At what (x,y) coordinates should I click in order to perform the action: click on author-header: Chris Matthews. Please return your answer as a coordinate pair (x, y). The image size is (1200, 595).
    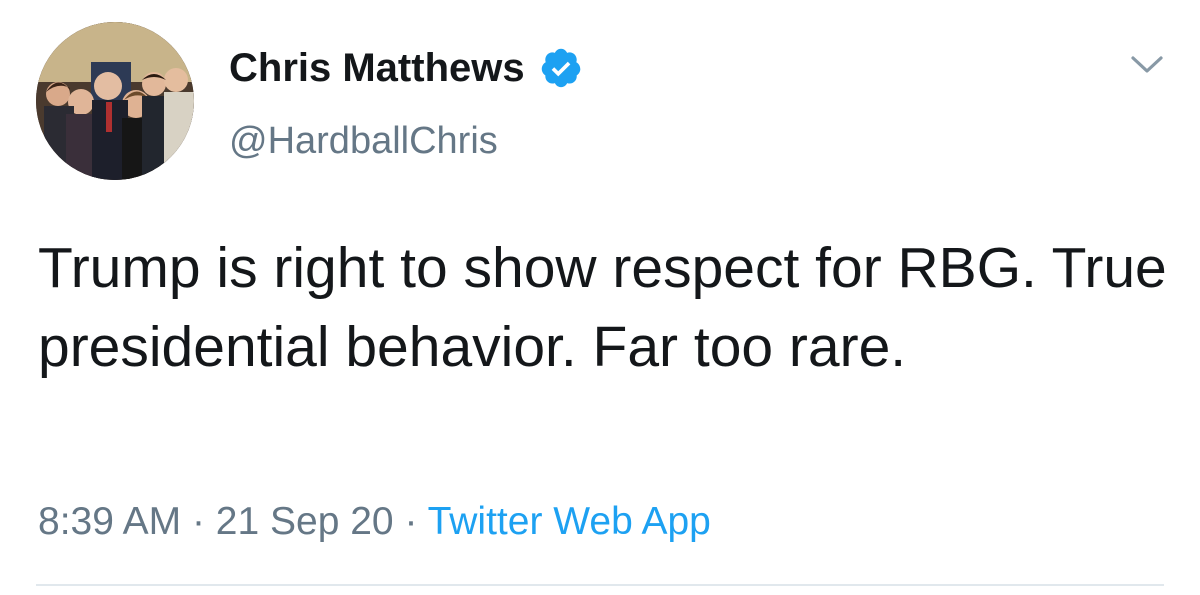
    Looking at the image, I should click on (406, 68).